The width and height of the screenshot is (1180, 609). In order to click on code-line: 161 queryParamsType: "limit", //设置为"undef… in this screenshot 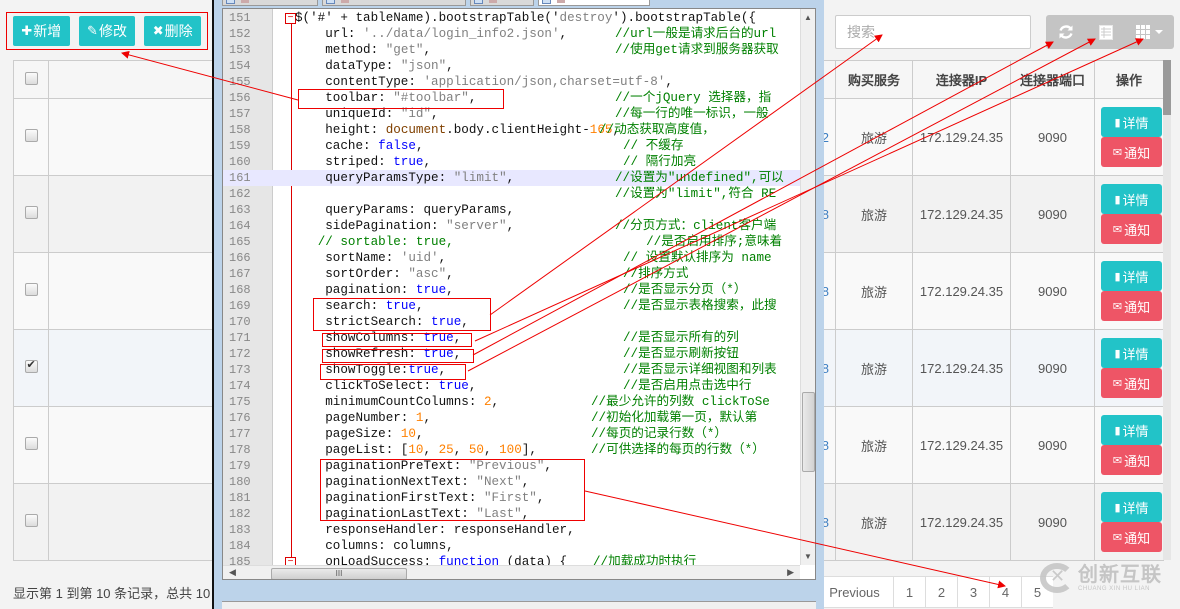, I will do `click(513, 178)`.